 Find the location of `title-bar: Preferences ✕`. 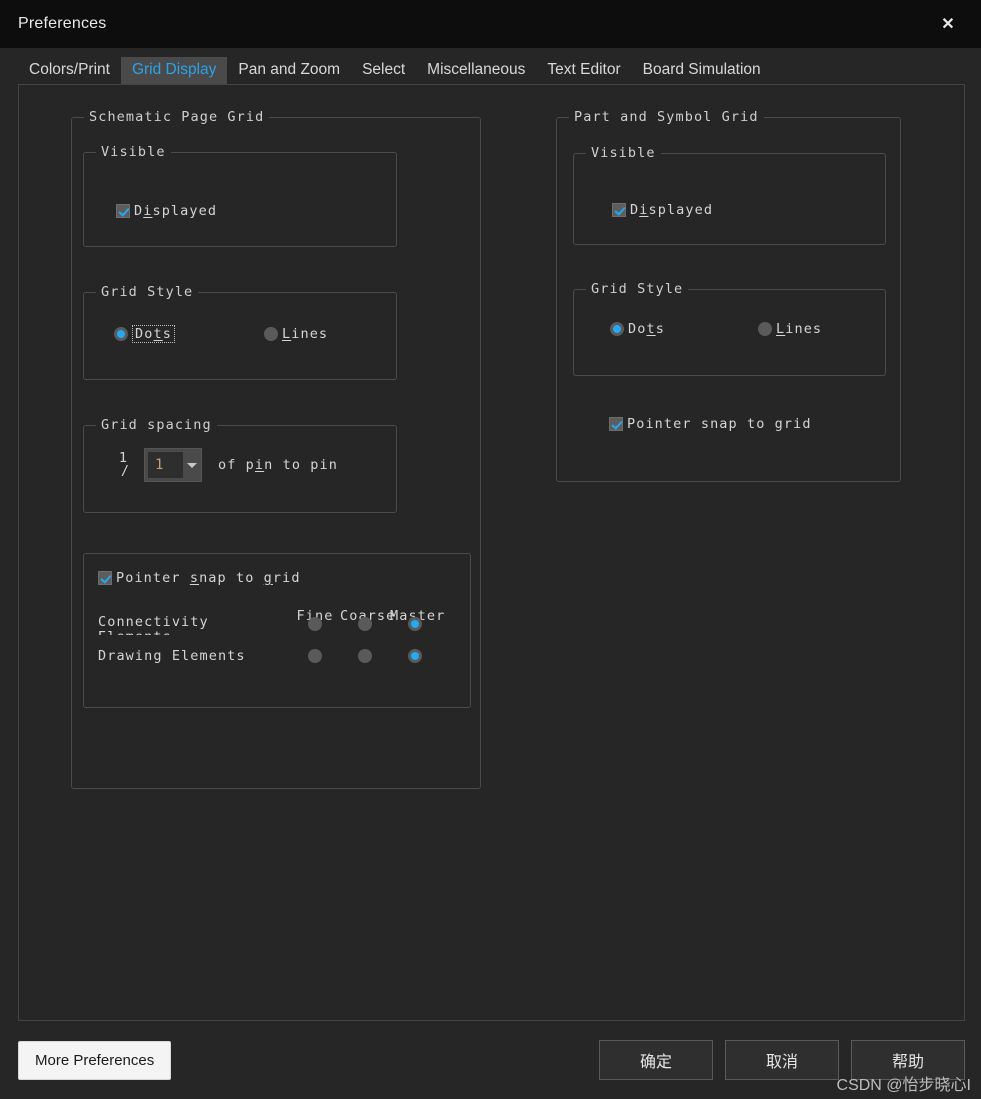

title-bar: Preferences ✕ is located at coordinates (490, 24).